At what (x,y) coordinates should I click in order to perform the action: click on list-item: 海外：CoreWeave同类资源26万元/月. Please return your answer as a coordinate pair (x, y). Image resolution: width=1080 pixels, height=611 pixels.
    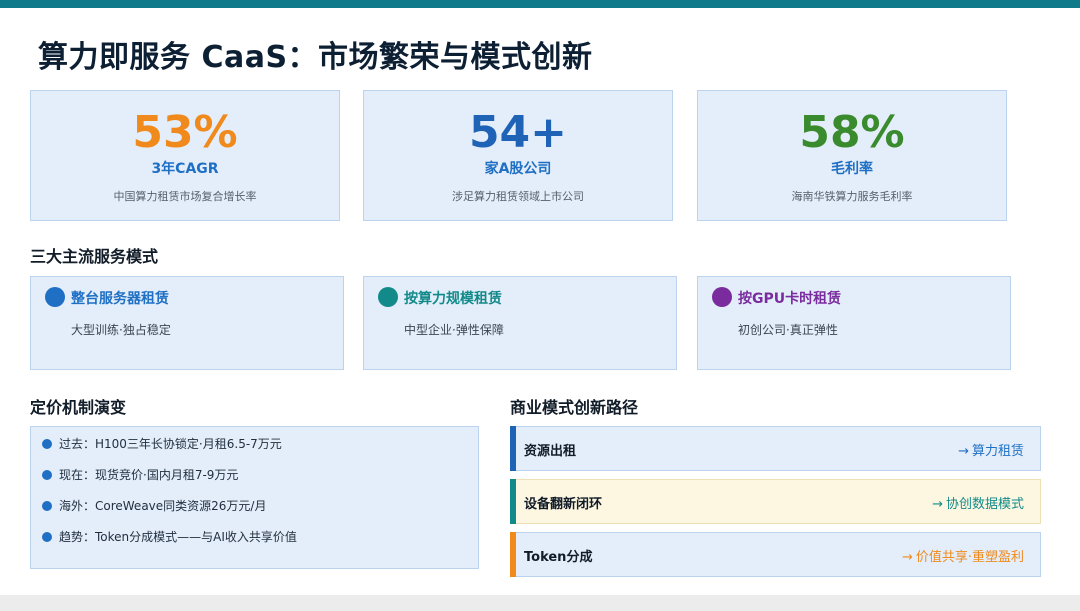
    Looking at the image, I should click on (254, 512).